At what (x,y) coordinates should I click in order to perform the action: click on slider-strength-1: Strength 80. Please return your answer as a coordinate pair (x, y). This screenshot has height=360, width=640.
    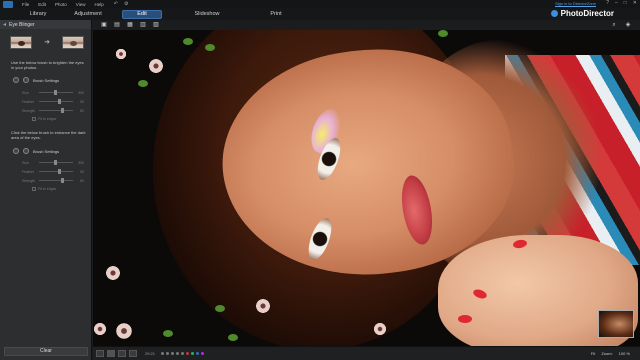
    Looking at the image, I should click on (53, 110).